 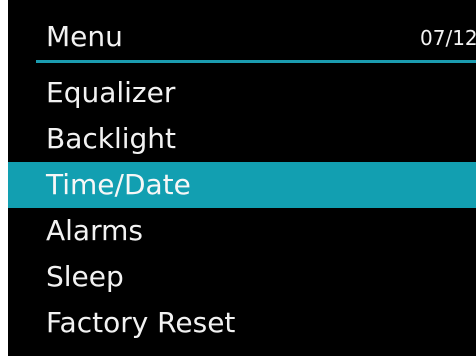 What do you see at coordinates (85, 276) in the screenshot?
I see `menu-item-label: Sleep` at bounding box center [85, 276].